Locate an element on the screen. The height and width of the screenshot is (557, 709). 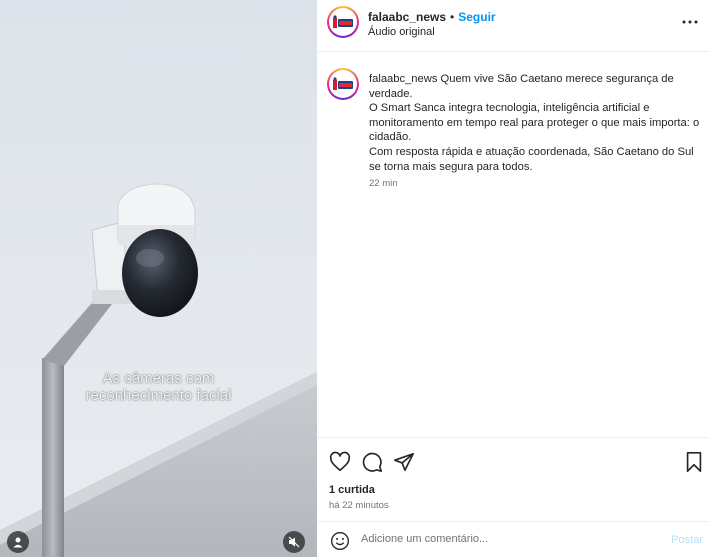
emoji-icon is located at coordinates (340, 541).